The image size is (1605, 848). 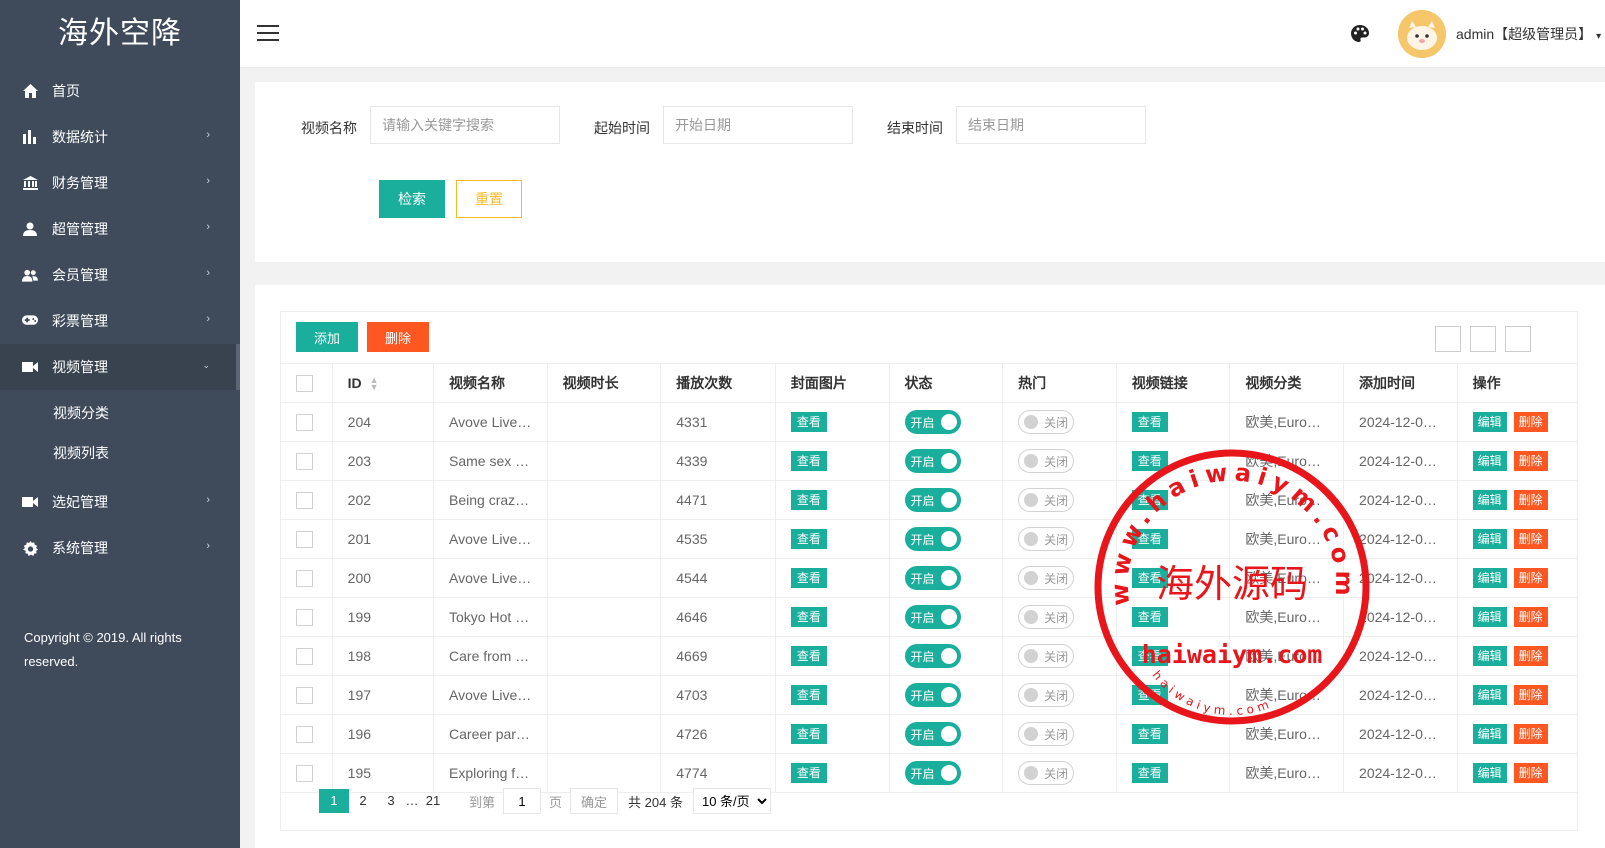 I want to click on export-icon, so click(x=1483, y=339).